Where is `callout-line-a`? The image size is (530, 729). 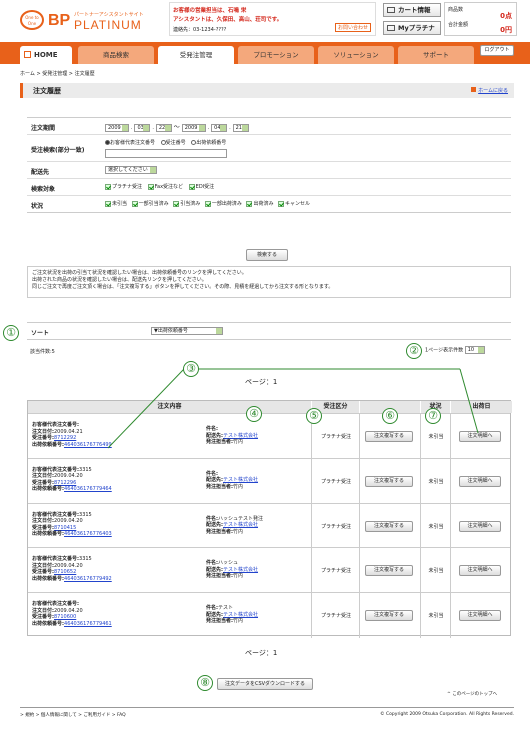
callout-line-a is located at coordinates (146, 408).